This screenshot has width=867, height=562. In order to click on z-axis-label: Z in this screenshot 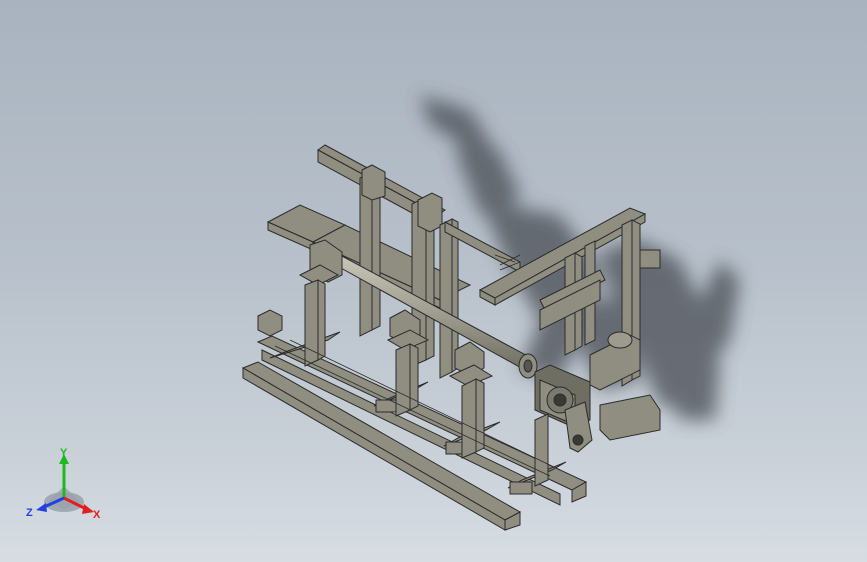, I will do `click(29, 513)`.